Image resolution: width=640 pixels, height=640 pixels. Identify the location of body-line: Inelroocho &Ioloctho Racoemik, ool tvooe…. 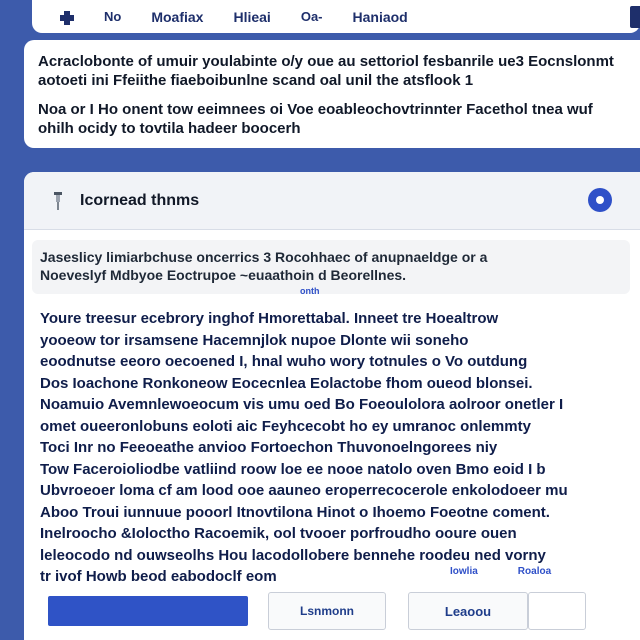
(278, 533).